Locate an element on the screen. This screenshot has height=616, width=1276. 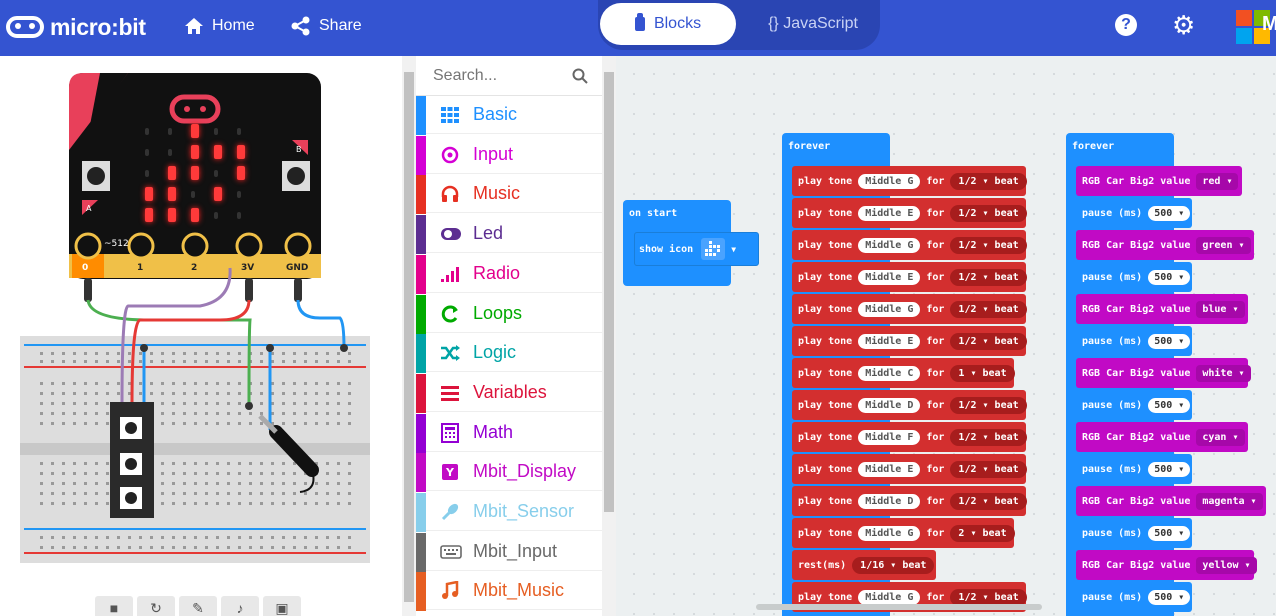
toolbox-category-music: Music is located at coordinates (509, 195).